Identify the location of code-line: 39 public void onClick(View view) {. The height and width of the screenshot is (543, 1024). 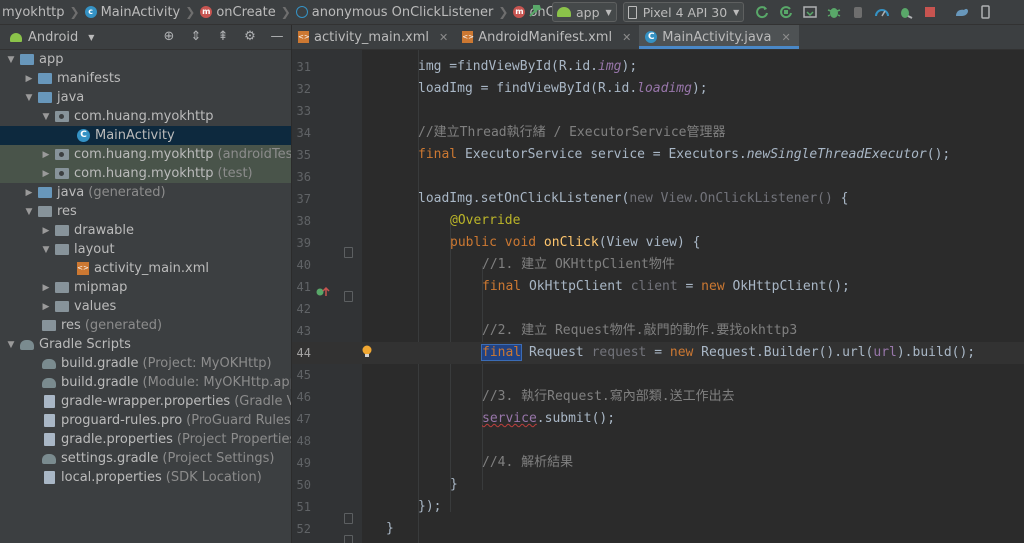
(658, 243).